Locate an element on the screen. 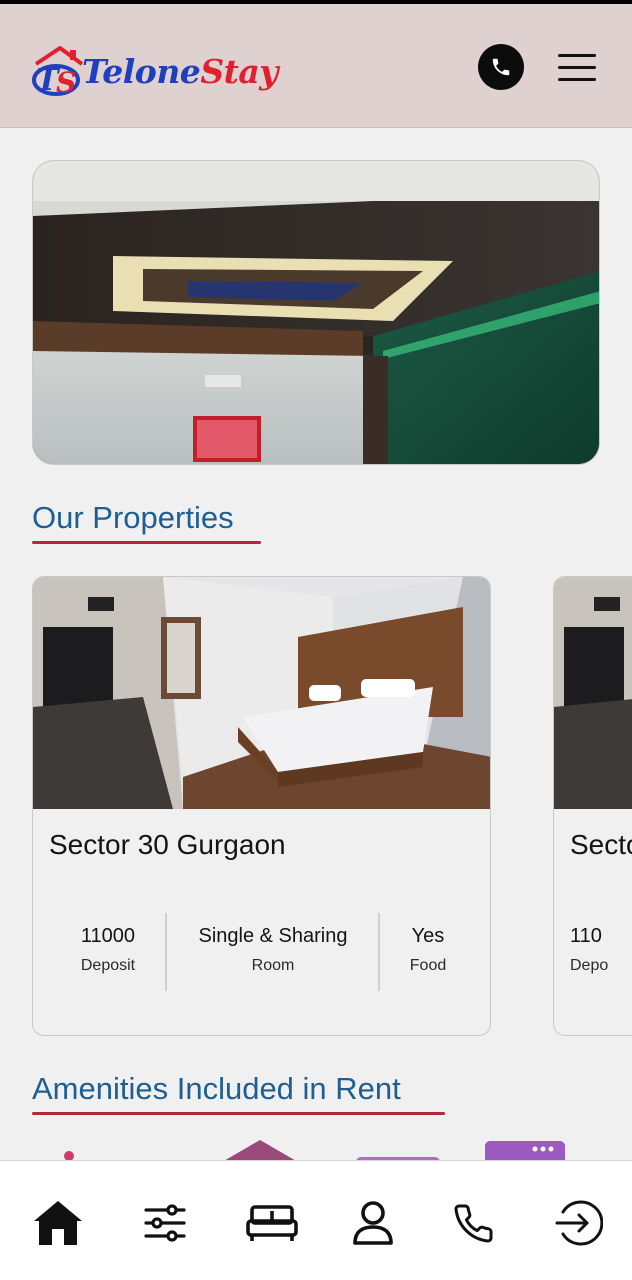  amenities-title-underline is located at coordinates (238, 1113).